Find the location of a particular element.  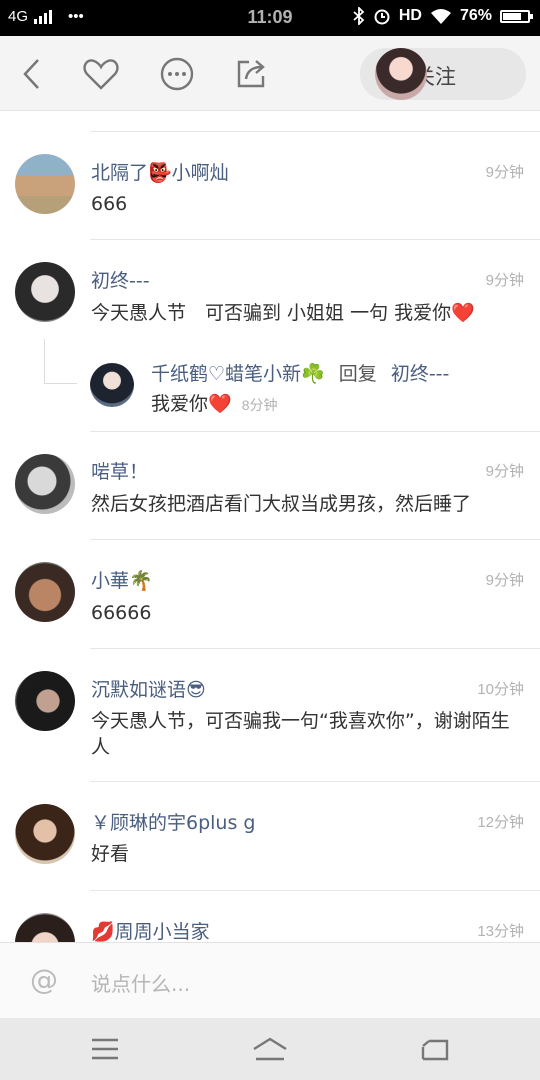

home-icon is located at coordinates (270, 1049).